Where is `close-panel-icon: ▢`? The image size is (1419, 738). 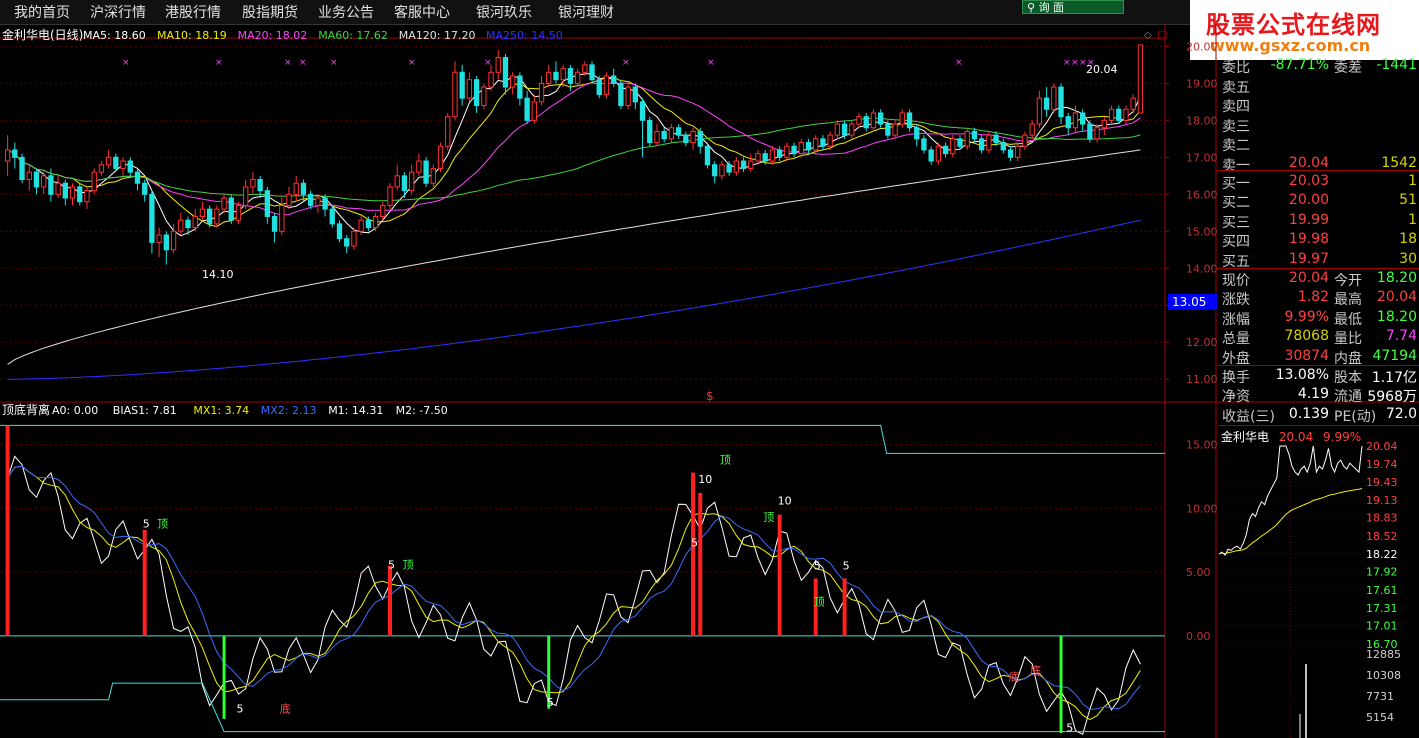 close-panel-icon: ▢ is located at coordinates (1162, 34).